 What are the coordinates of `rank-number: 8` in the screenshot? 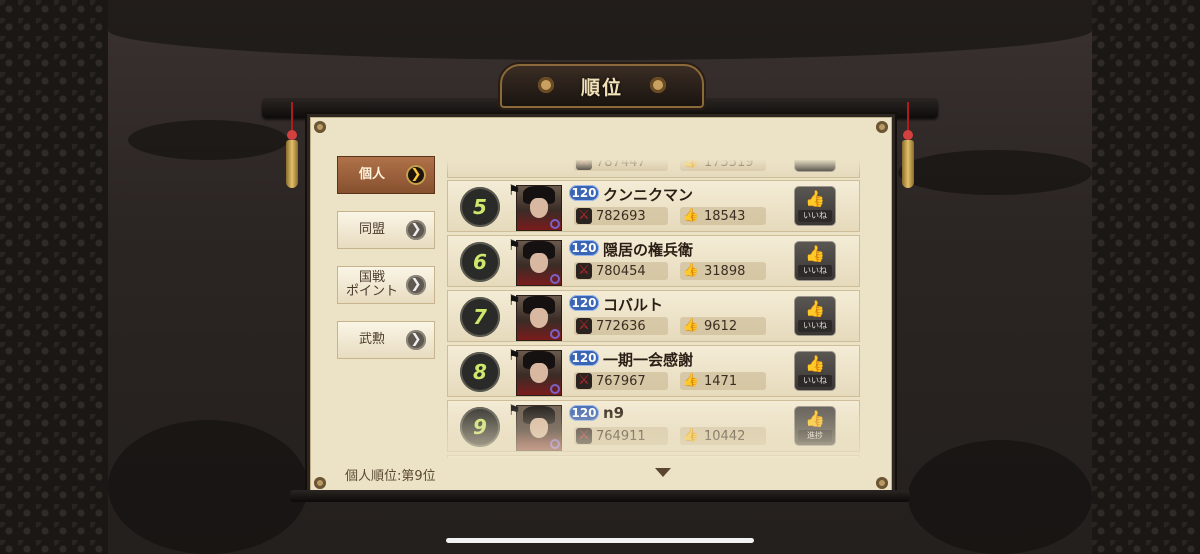 It's located at (480, 372).